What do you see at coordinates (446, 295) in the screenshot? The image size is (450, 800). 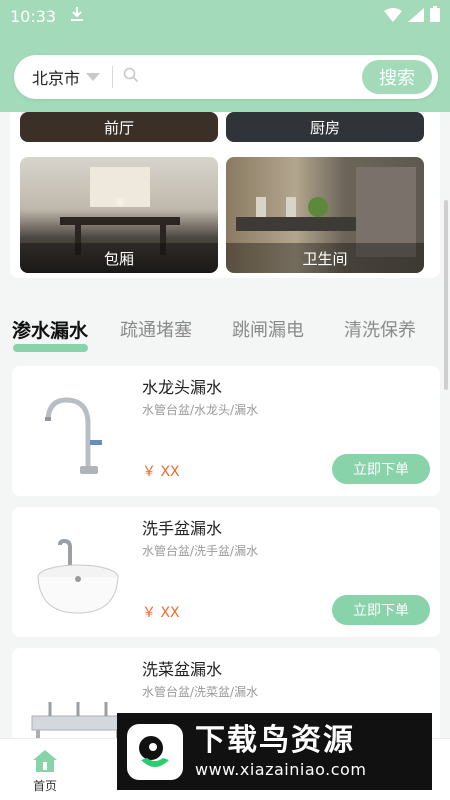 I see `scrollbar` at bounding box center [446, 295].